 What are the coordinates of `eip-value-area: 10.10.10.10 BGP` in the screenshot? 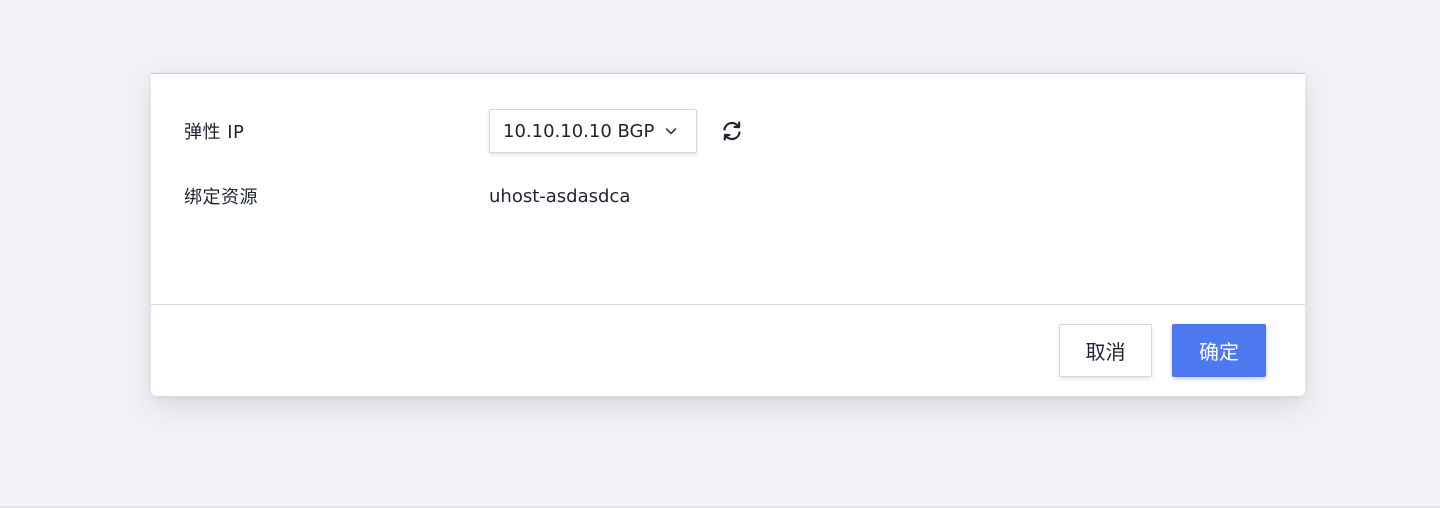 It's located at (617, 131).